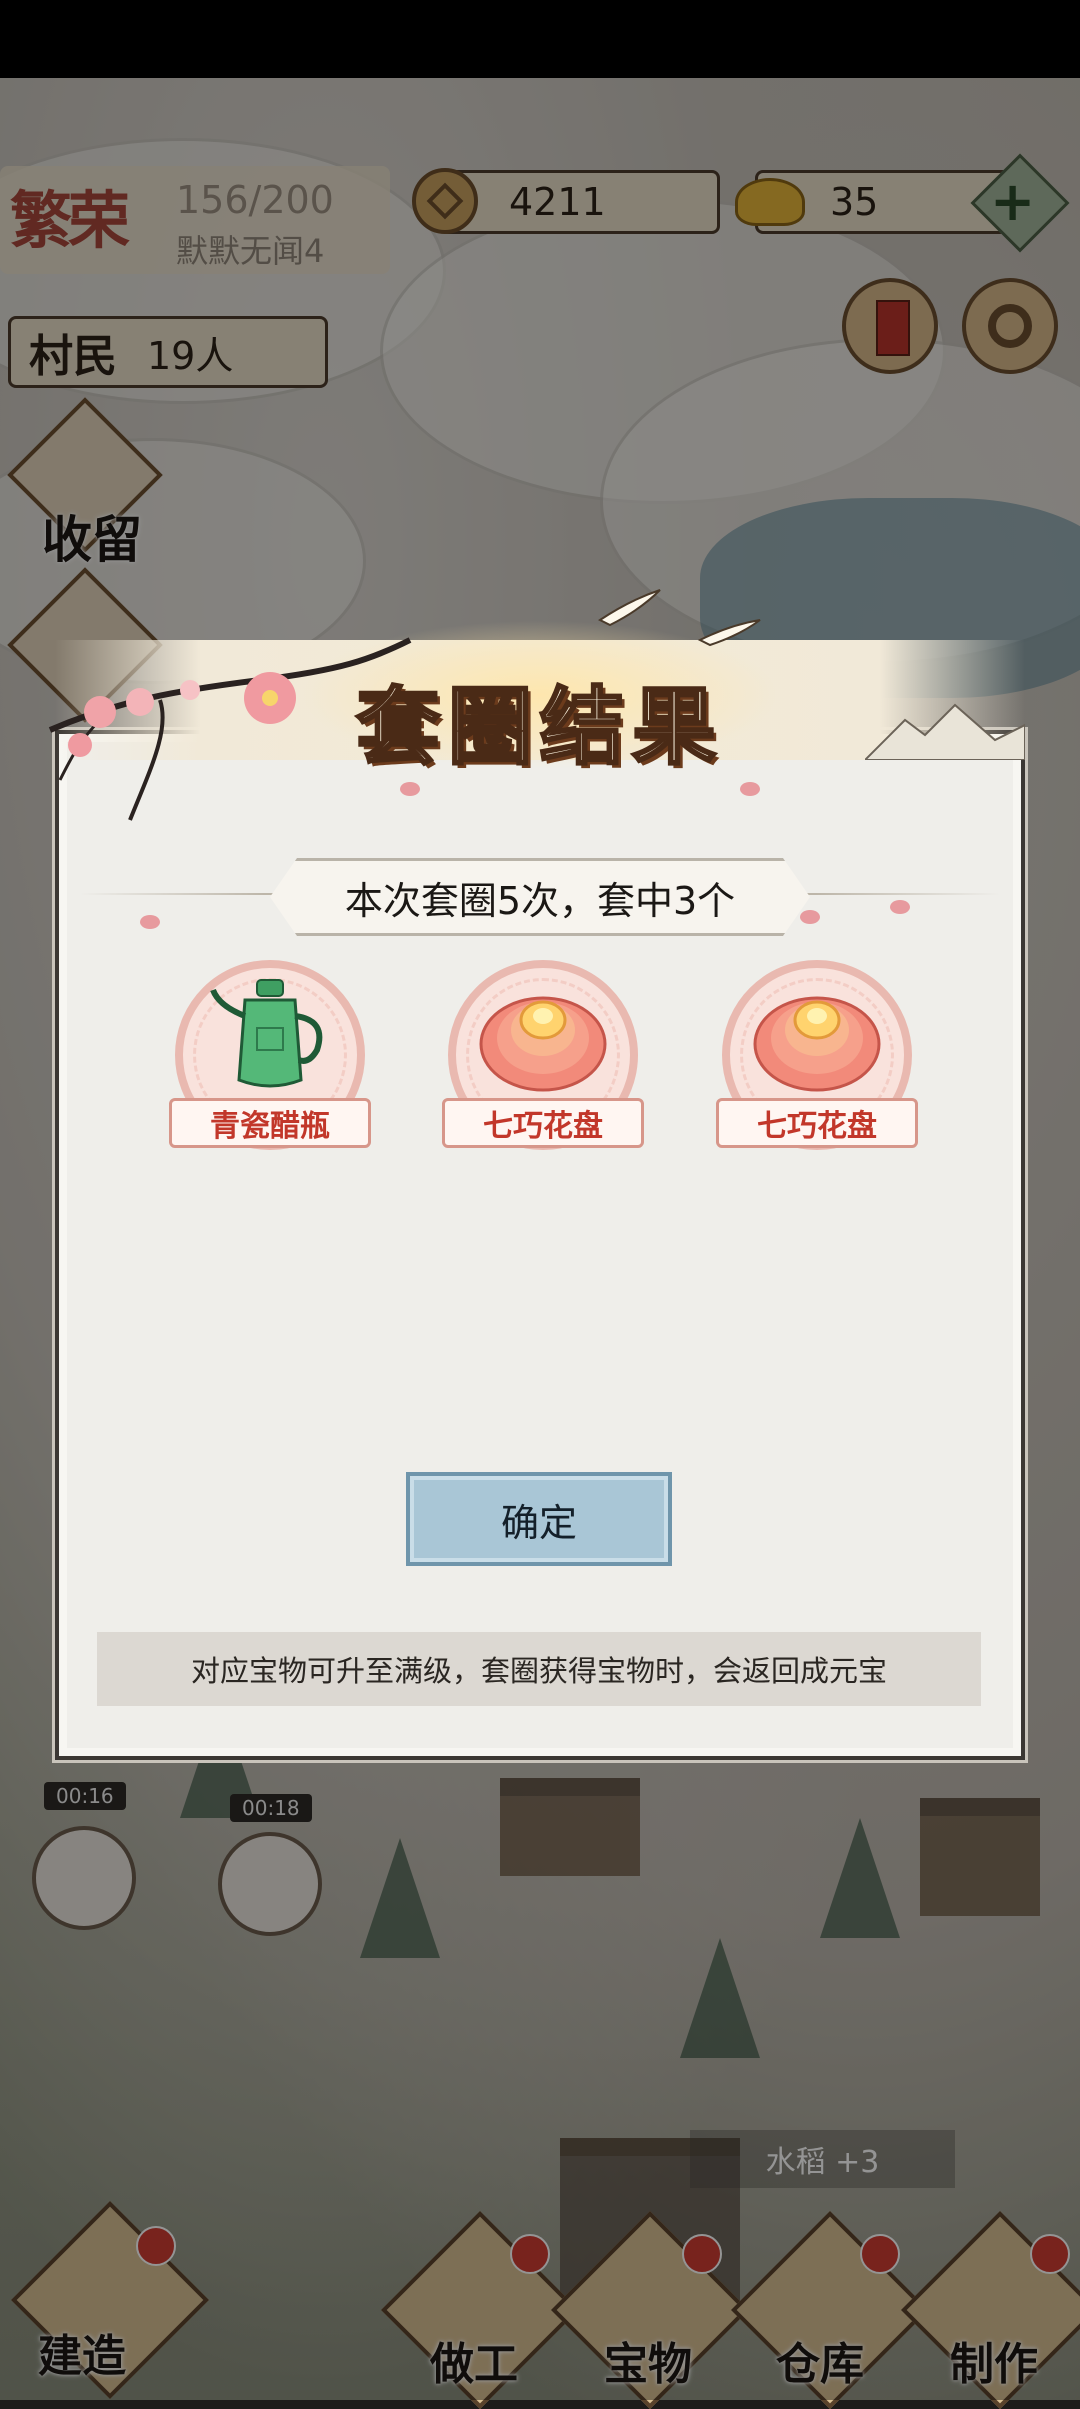 The width and height of the screenshot is (1080, 2409). What do you see at coordinates (540, 39) in the screenshot?
I see `status-bar` at bounding box center [540, 39].